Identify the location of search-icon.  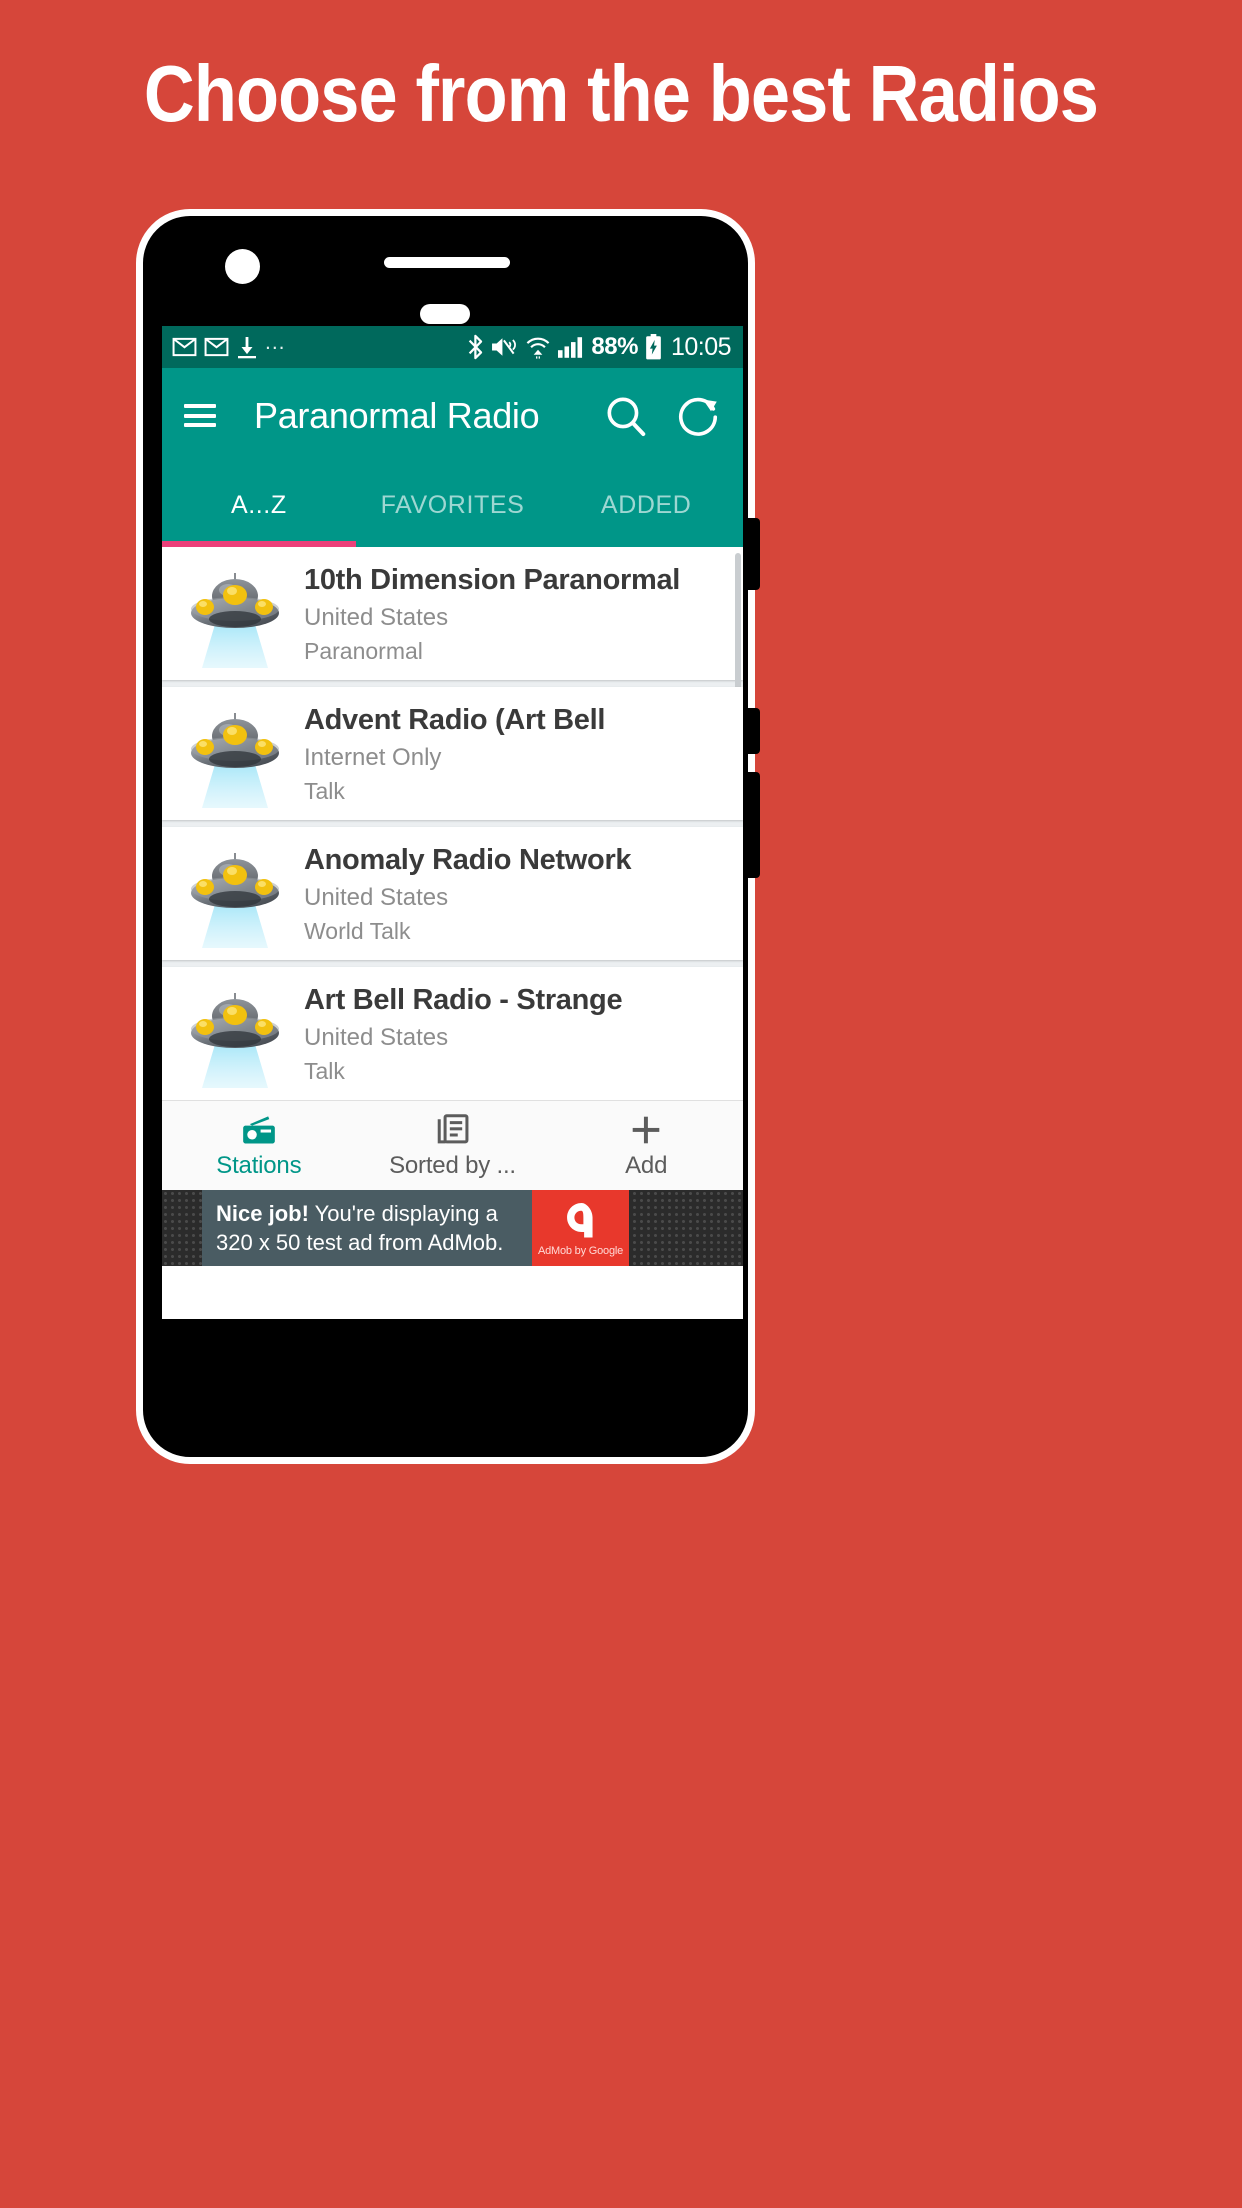
(626, 416).